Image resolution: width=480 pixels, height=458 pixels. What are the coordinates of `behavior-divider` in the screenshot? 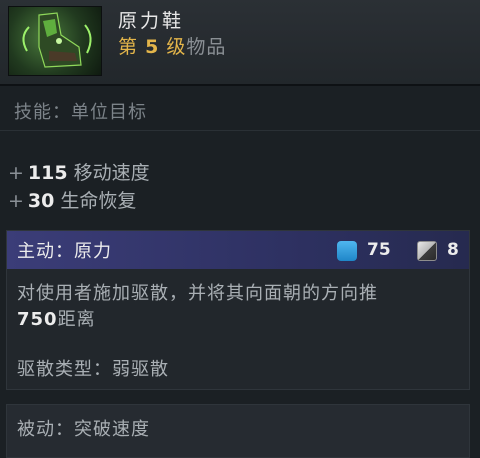 It's located at (240, 130).